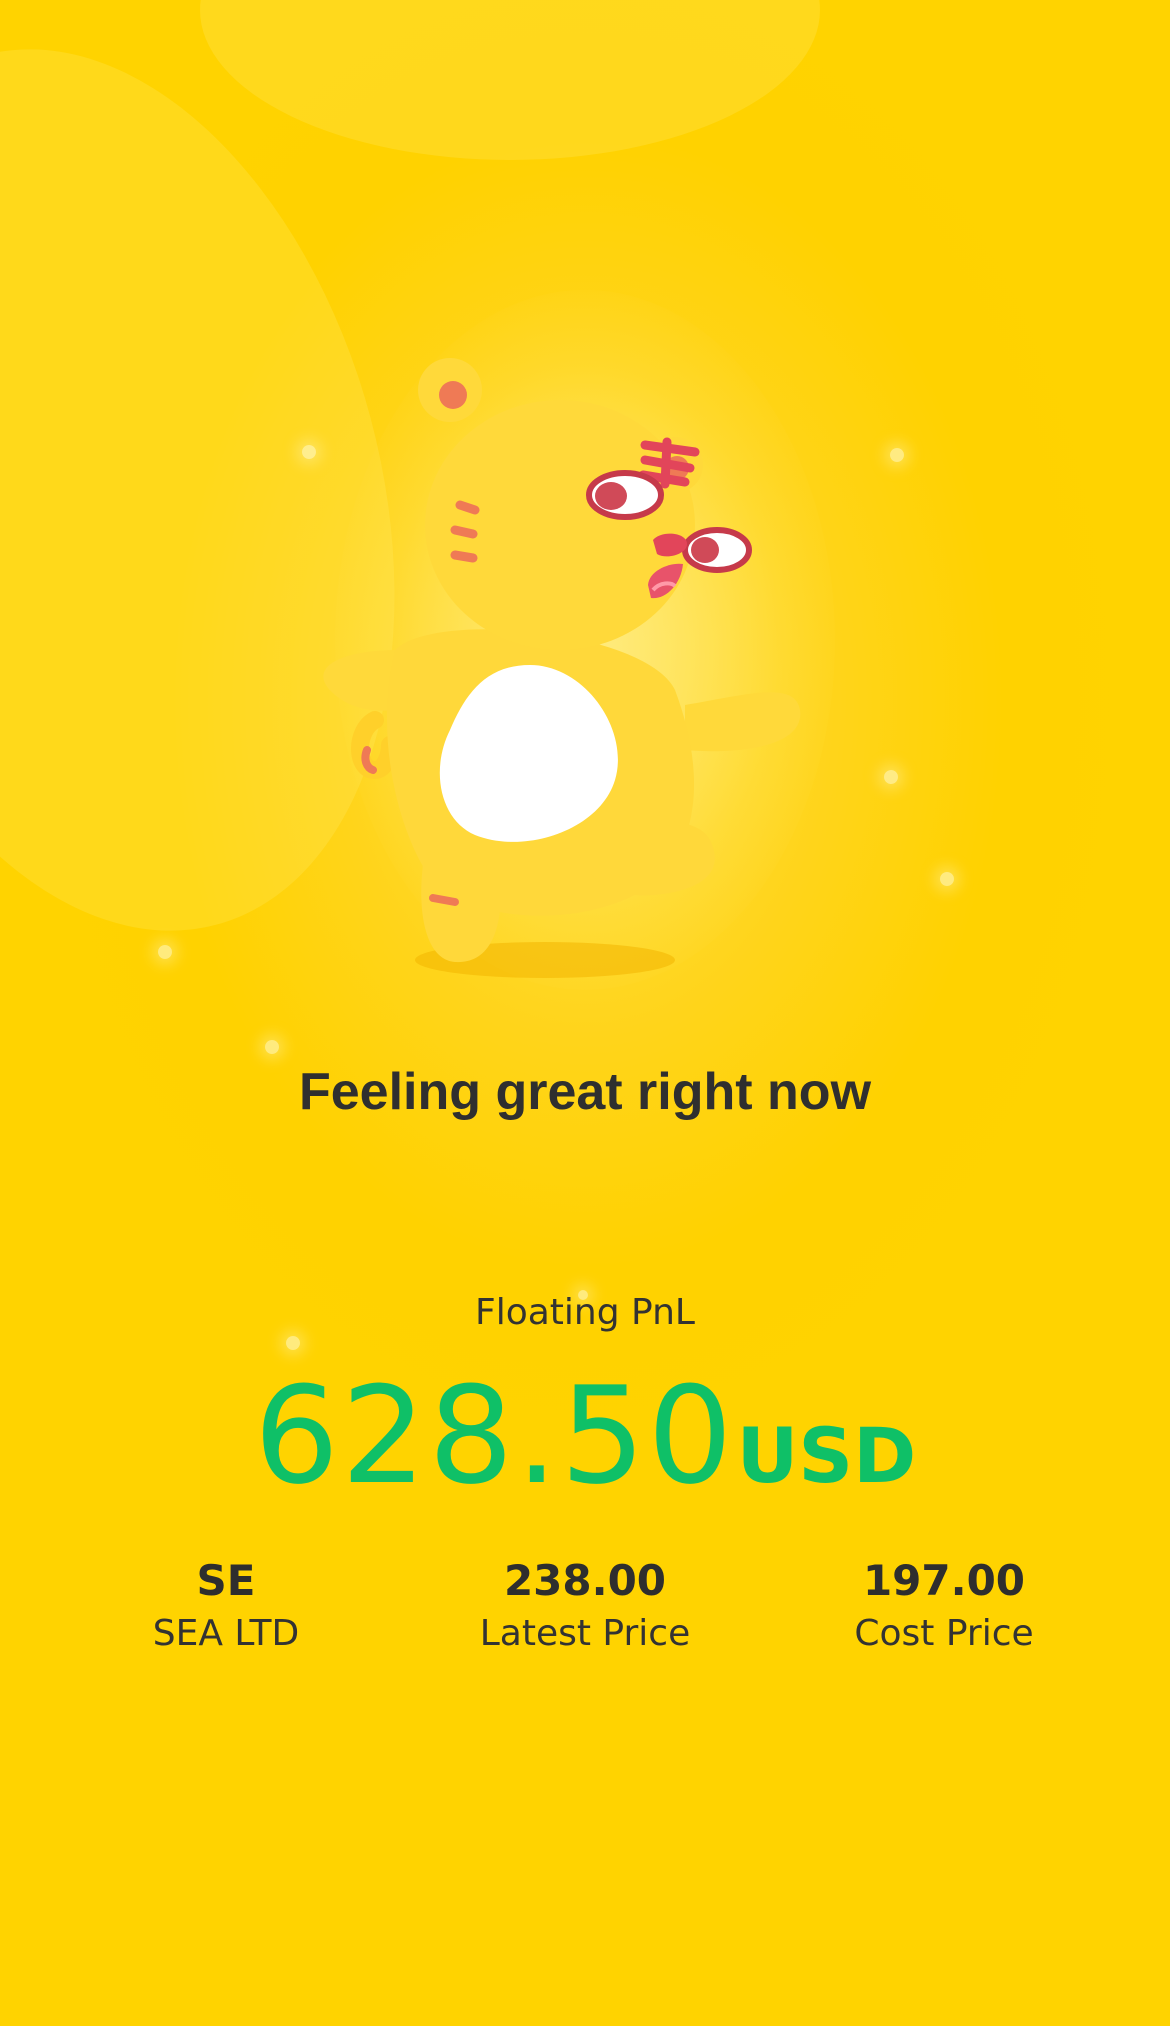 The image size is (1170, 2026). Describe the element at coordinates (226, 1633) in the screenshot. I see `stat-label: SEA LTD` at that location.